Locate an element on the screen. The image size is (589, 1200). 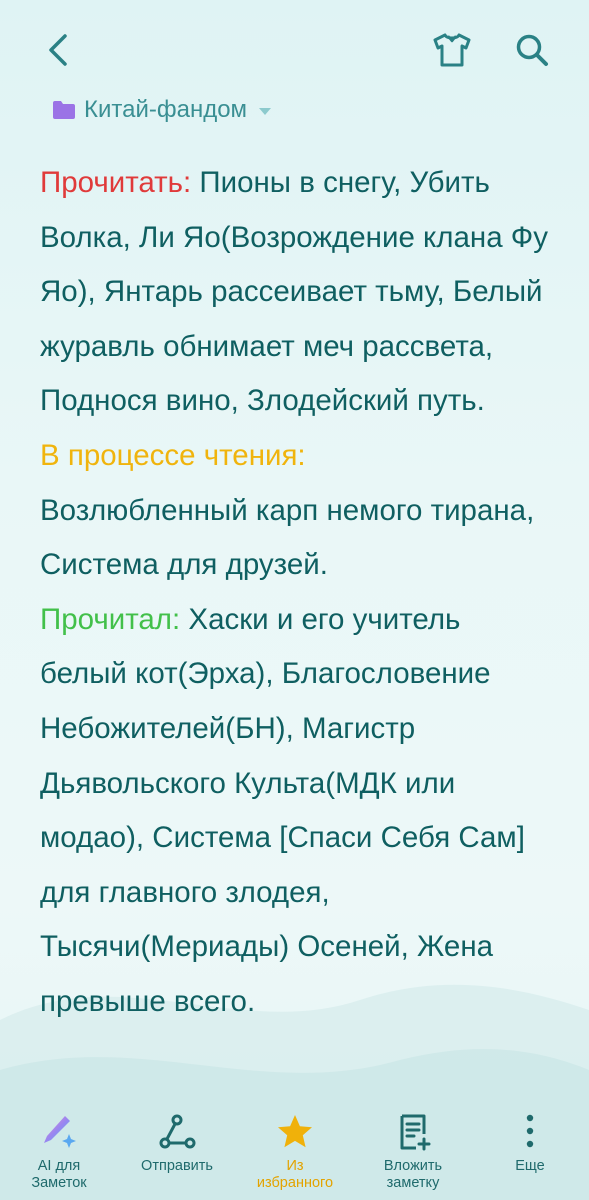
tshirt-icon is located at coordinates (452, 50).